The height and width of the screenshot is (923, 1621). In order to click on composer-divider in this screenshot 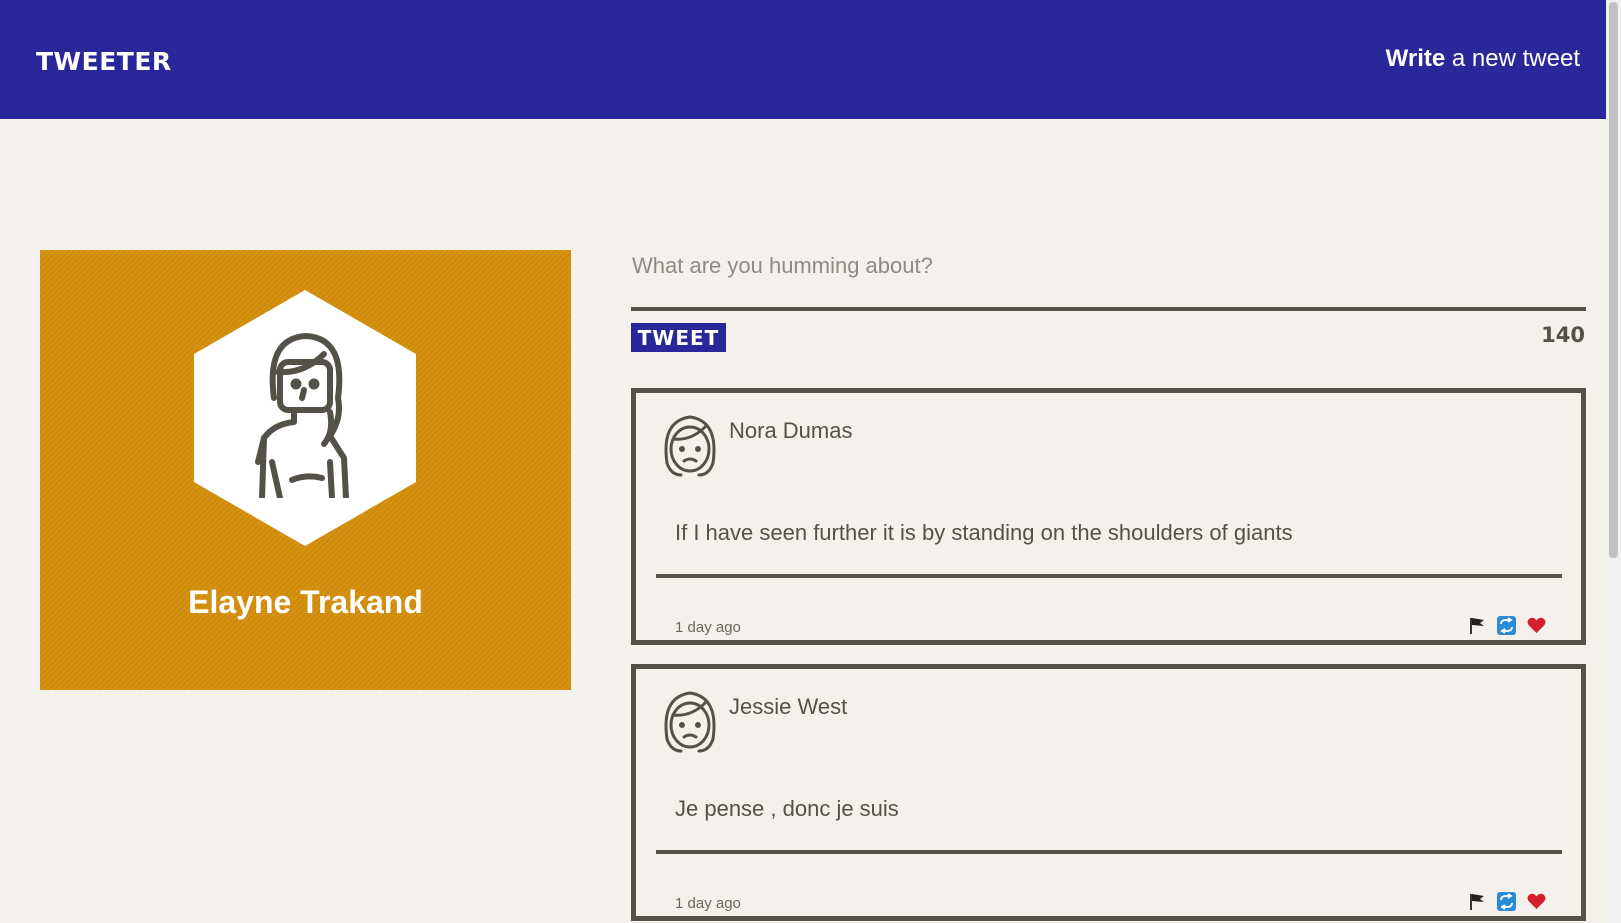, I will do `click(1108, 309)`.